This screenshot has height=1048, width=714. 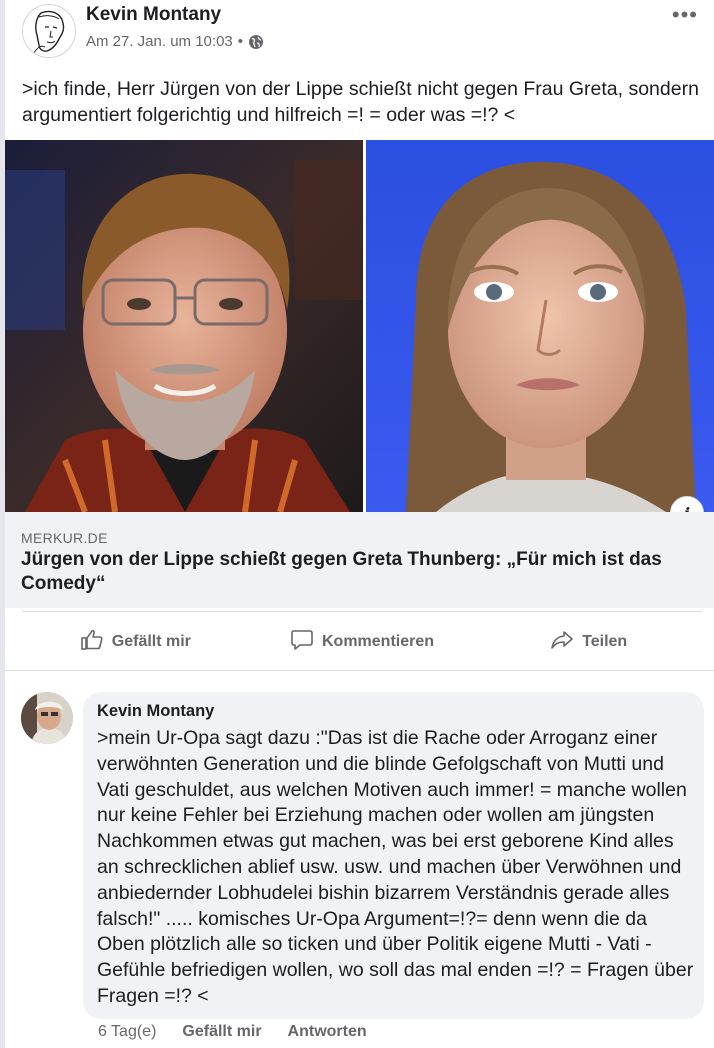 What do you see at coordinates (127, 1032) in the screenshot?
I see `comment-age: 6 Tag(e)` at bounding box center [127, 1032].